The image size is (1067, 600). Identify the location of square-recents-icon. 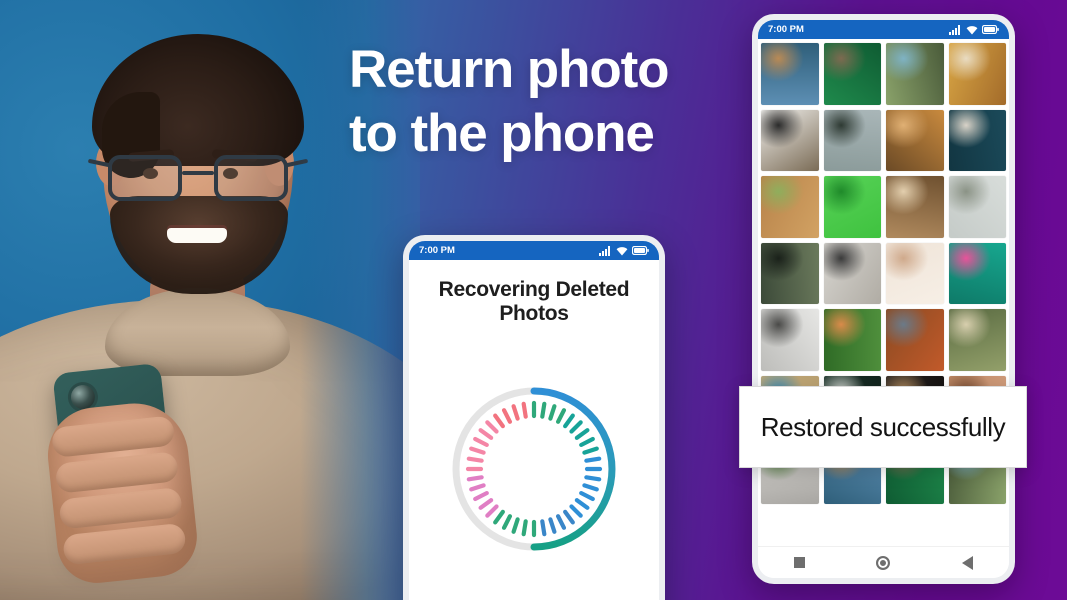
(799, 562).